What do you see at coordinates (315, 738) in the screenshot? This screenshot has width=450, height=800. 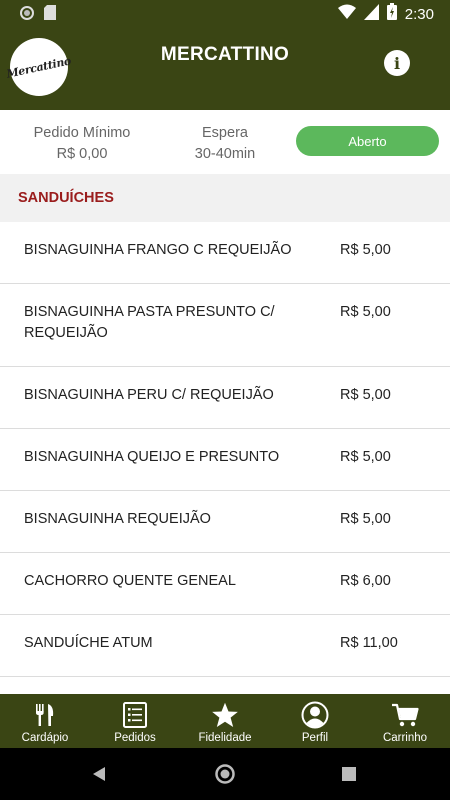 I see `nav-label: Perfil` at bounding box center [315, 738].